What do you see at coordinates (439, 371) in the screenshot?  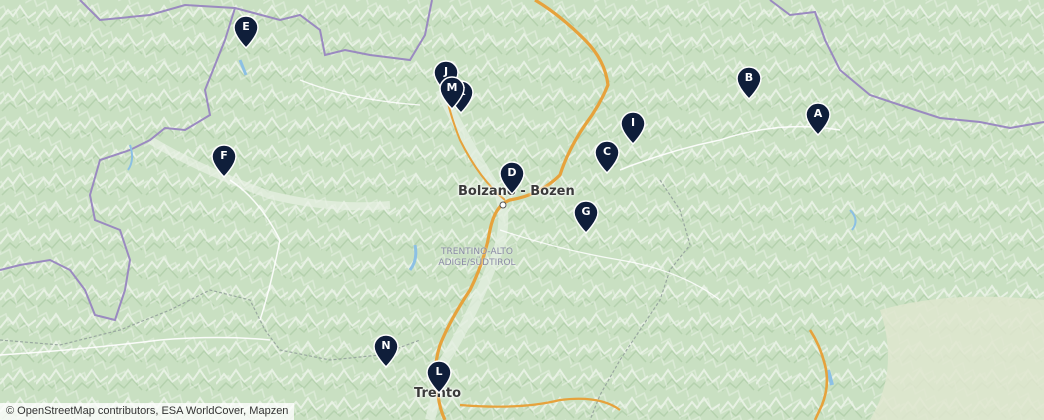 I see `marker-label: L` at bounding box center [439, 371].